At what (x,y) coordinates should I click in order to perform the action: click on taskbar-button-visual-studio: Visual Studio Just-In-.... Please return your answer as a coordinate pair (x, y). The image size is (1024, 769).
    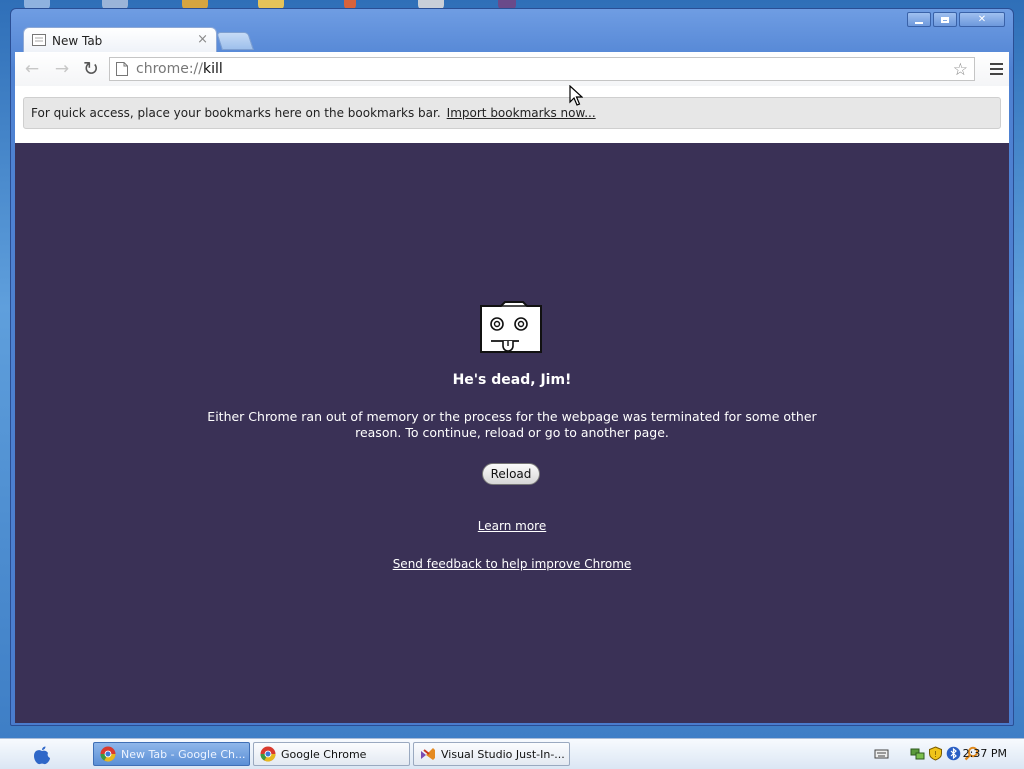
    Looking at the image, I should click on (491, 754).